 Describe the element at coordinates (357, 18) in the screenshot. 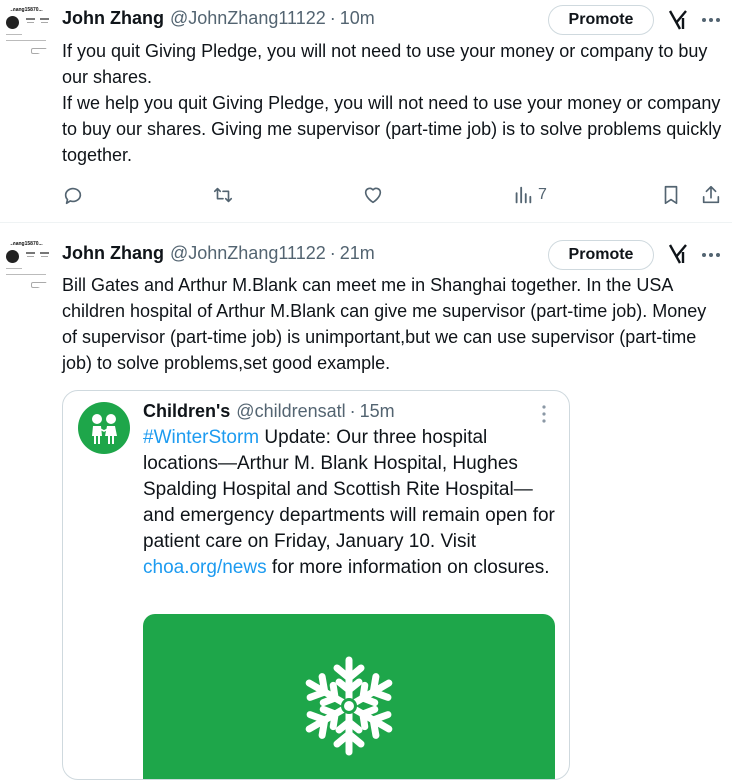

I see `timestamp: 10m` at that location.